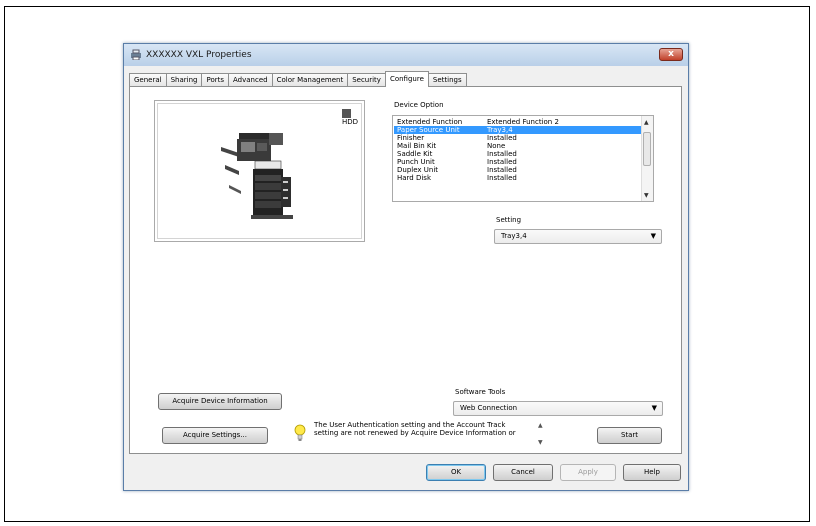 This screenshot has height=526, width=816. What do you see at coordinates (215, 80) in the screenshot?
I see `tab-ports: Ports` at bounding box center [215, 80].